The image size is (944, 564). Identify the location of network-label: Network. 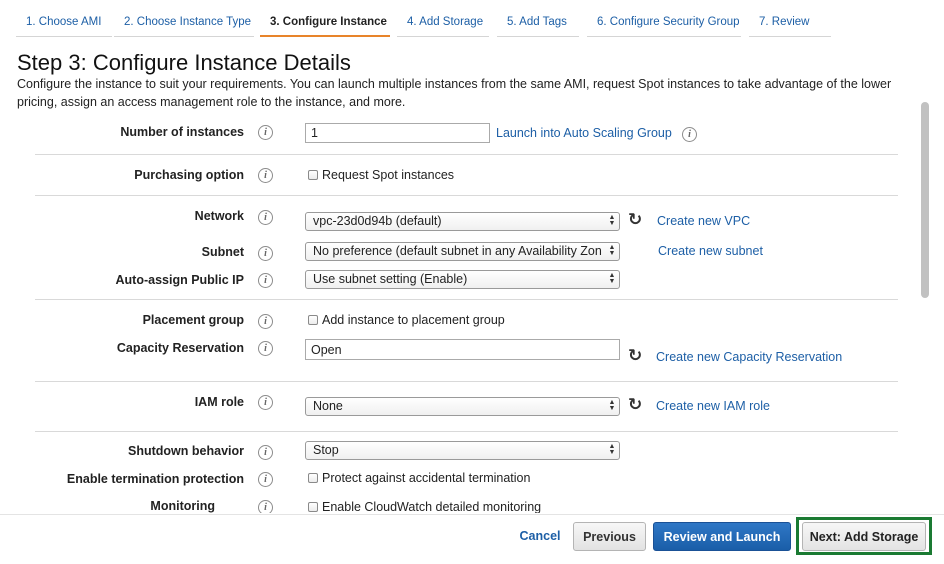
(219, 216).